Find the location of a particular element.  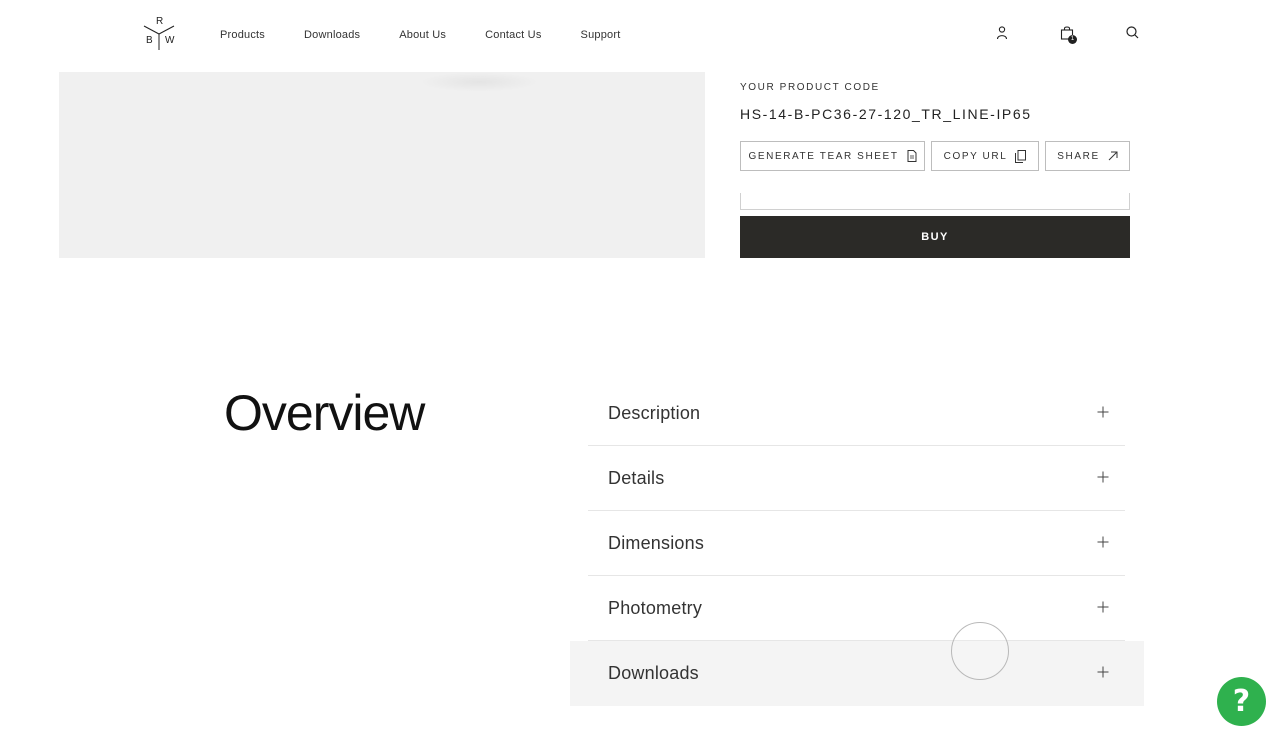

accordion-label: Dimensions is located at coordinates (656, 543).